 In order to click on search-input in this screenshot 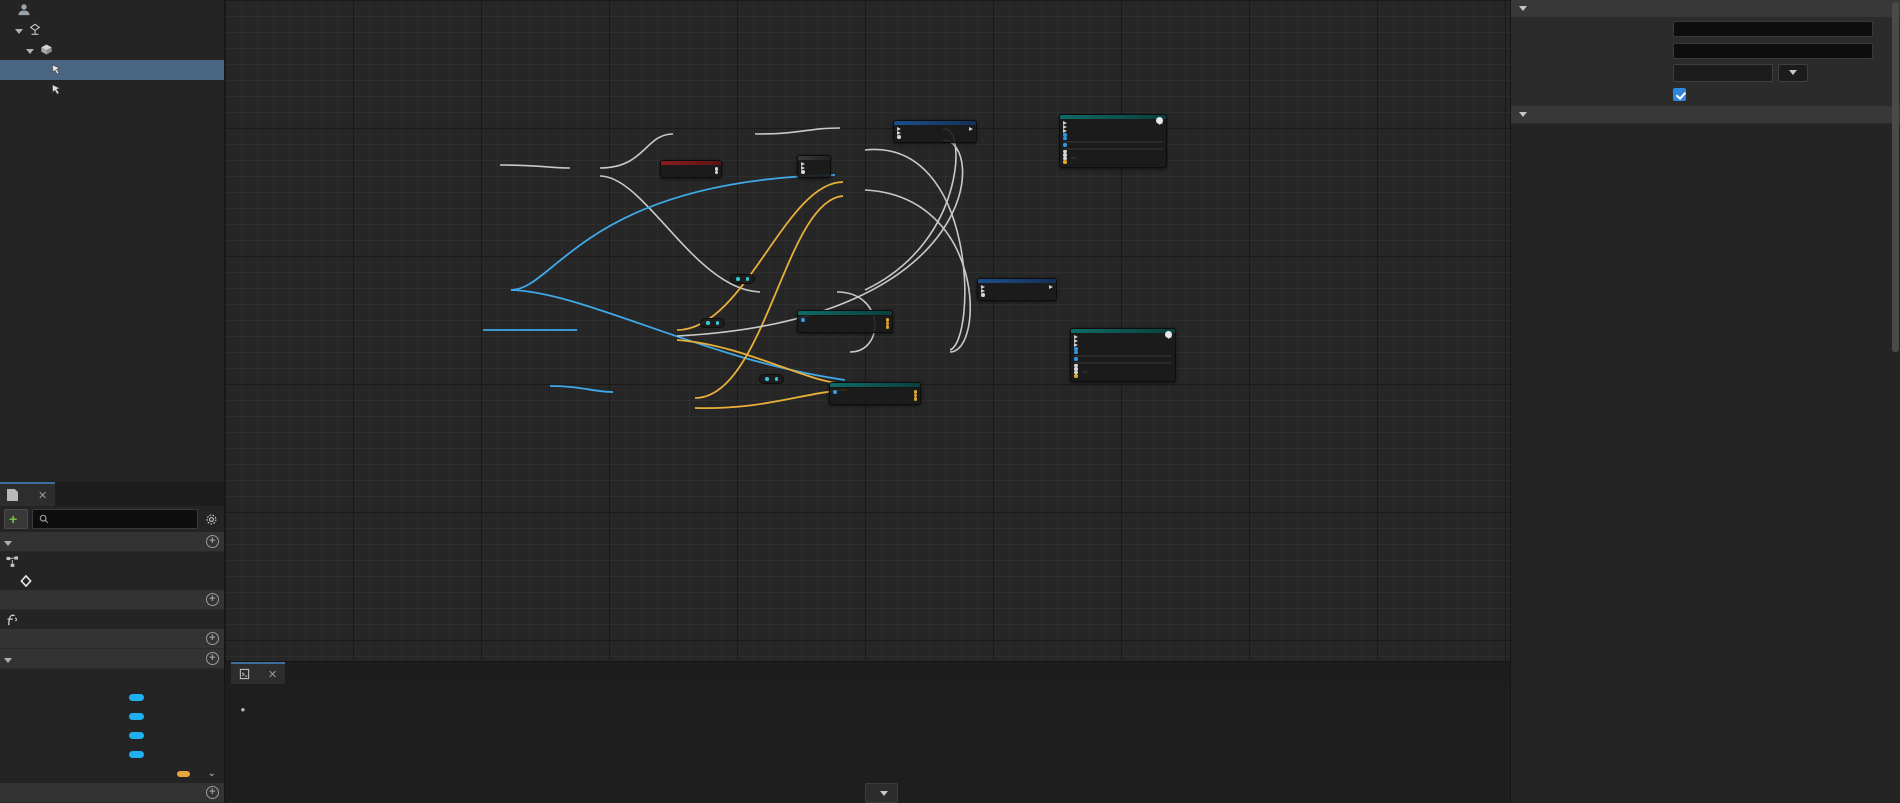, I will do `click(115, 519)`.